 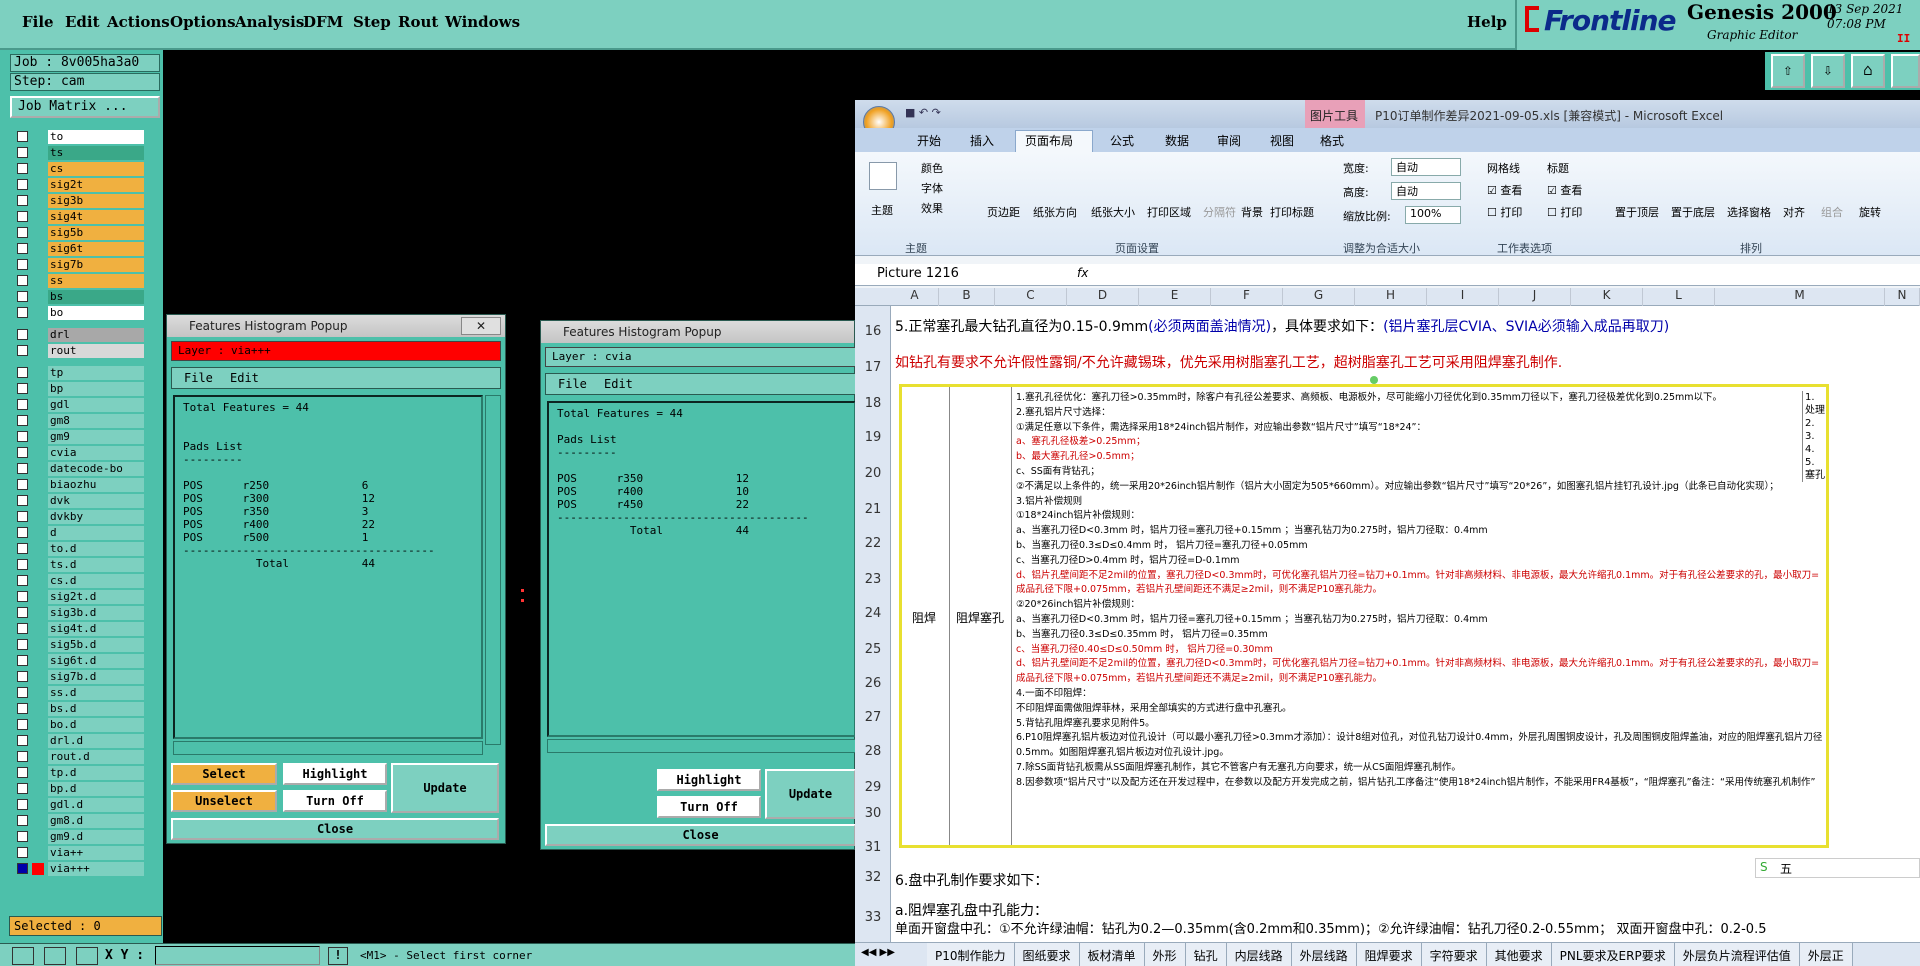 What do you see at coordinates (96, 773) in the screenshot?
I see `layer-name: tp.d` at bounding box center [96, 773].